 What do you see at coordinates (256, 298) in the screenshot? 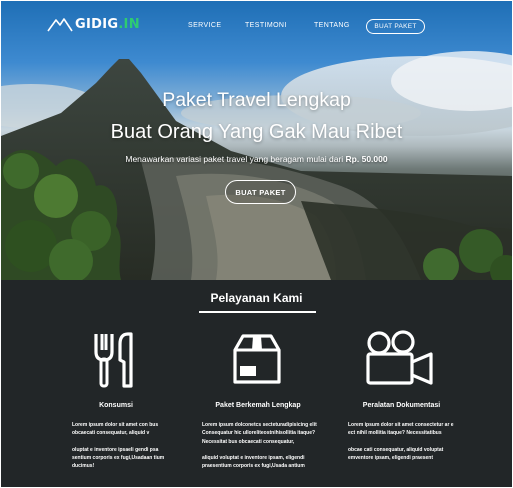
I see `services-title: Pelayanan Kami` at bounding box center [256, 298].